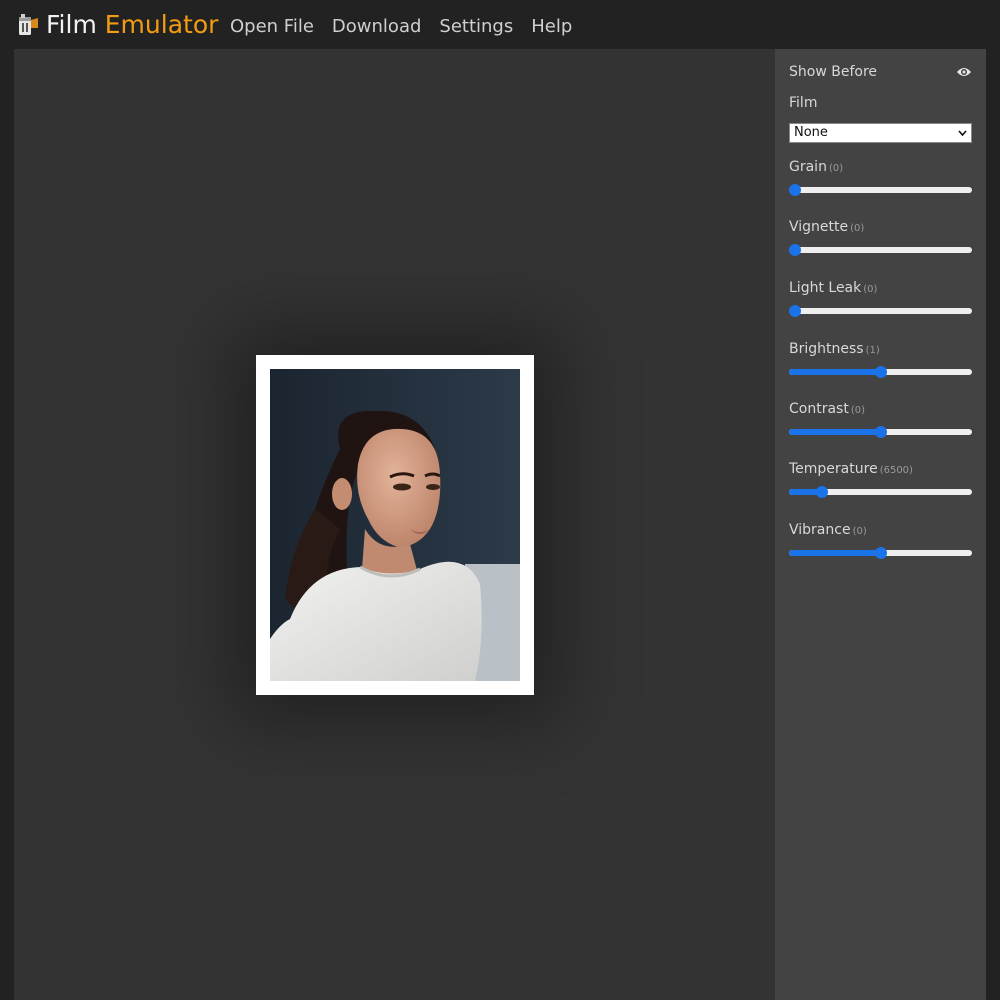 The height and width of the screenshot is (1000, 1000). I want to click on light-leak-control: Light Leak (0), so click(880, 307).